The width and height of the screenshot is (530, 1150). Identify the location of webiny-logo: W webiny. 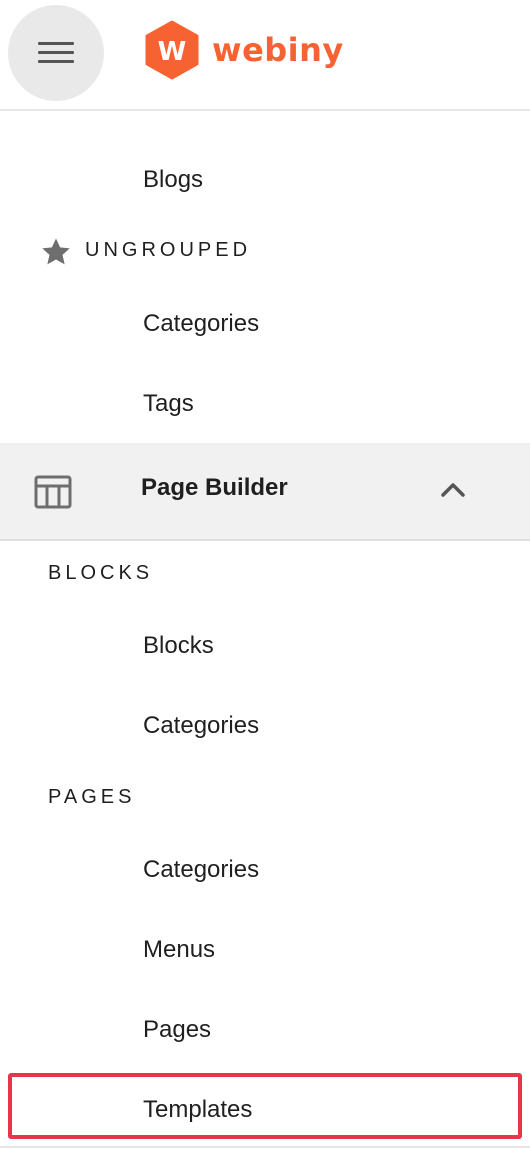
(244, 50).